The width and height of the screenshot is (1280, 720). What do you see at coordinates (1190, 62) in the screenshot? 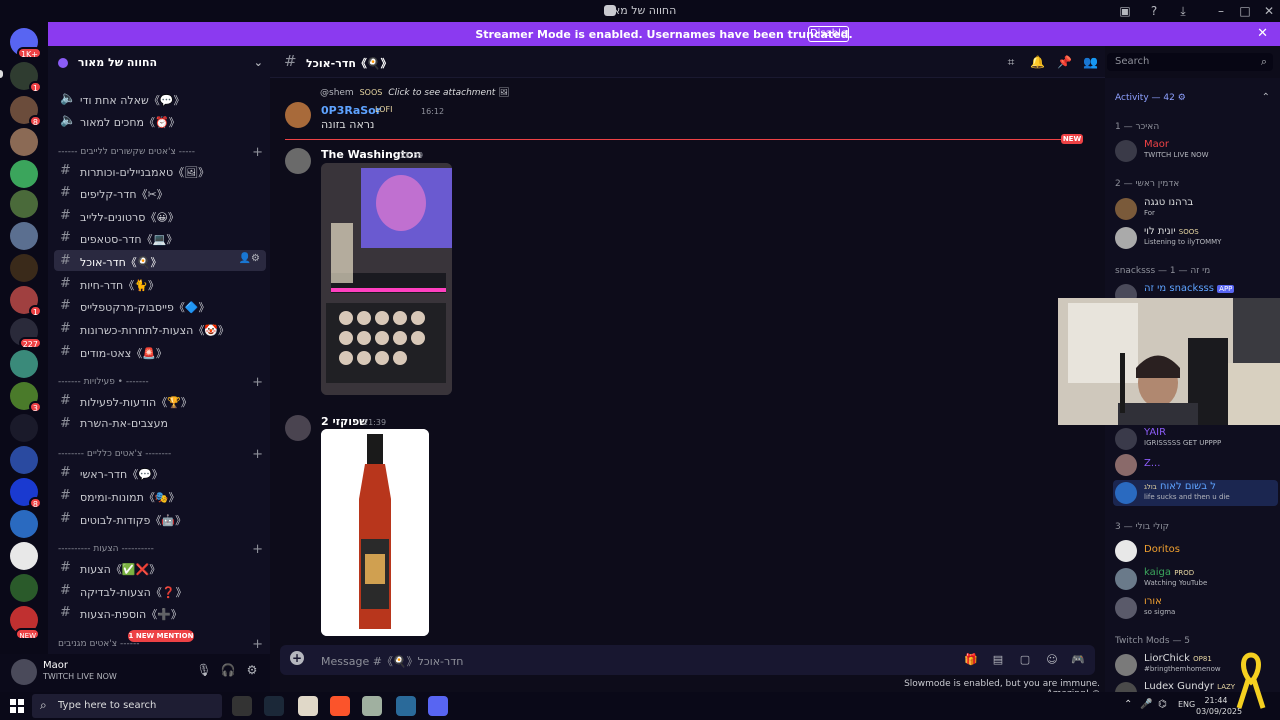
I see `search-input: Search ⌕` at bounding box center [1190, 62].